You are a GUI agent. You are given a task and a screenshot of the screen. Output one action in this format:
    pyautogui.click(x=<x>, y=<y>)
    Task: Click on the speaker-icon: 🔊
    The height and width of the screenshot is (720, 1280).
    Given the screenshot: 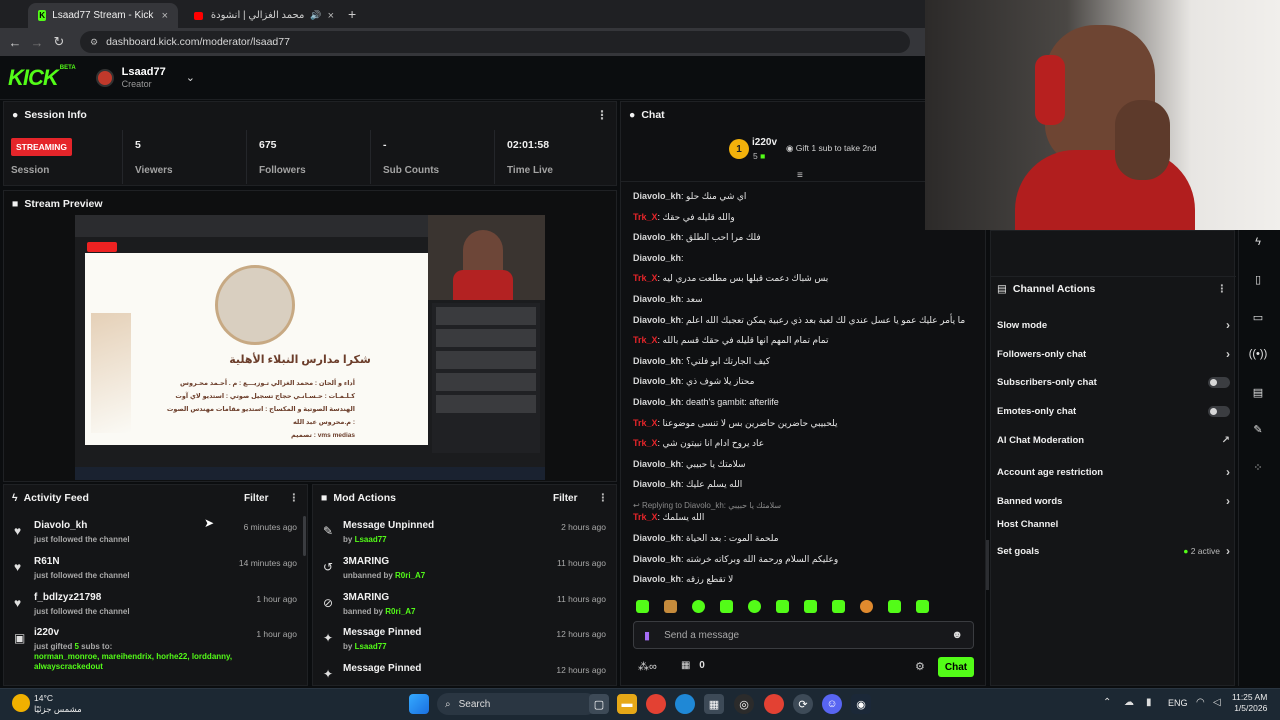 What is the action you would take?
    pyautogui.click(x=315, y=15)
    